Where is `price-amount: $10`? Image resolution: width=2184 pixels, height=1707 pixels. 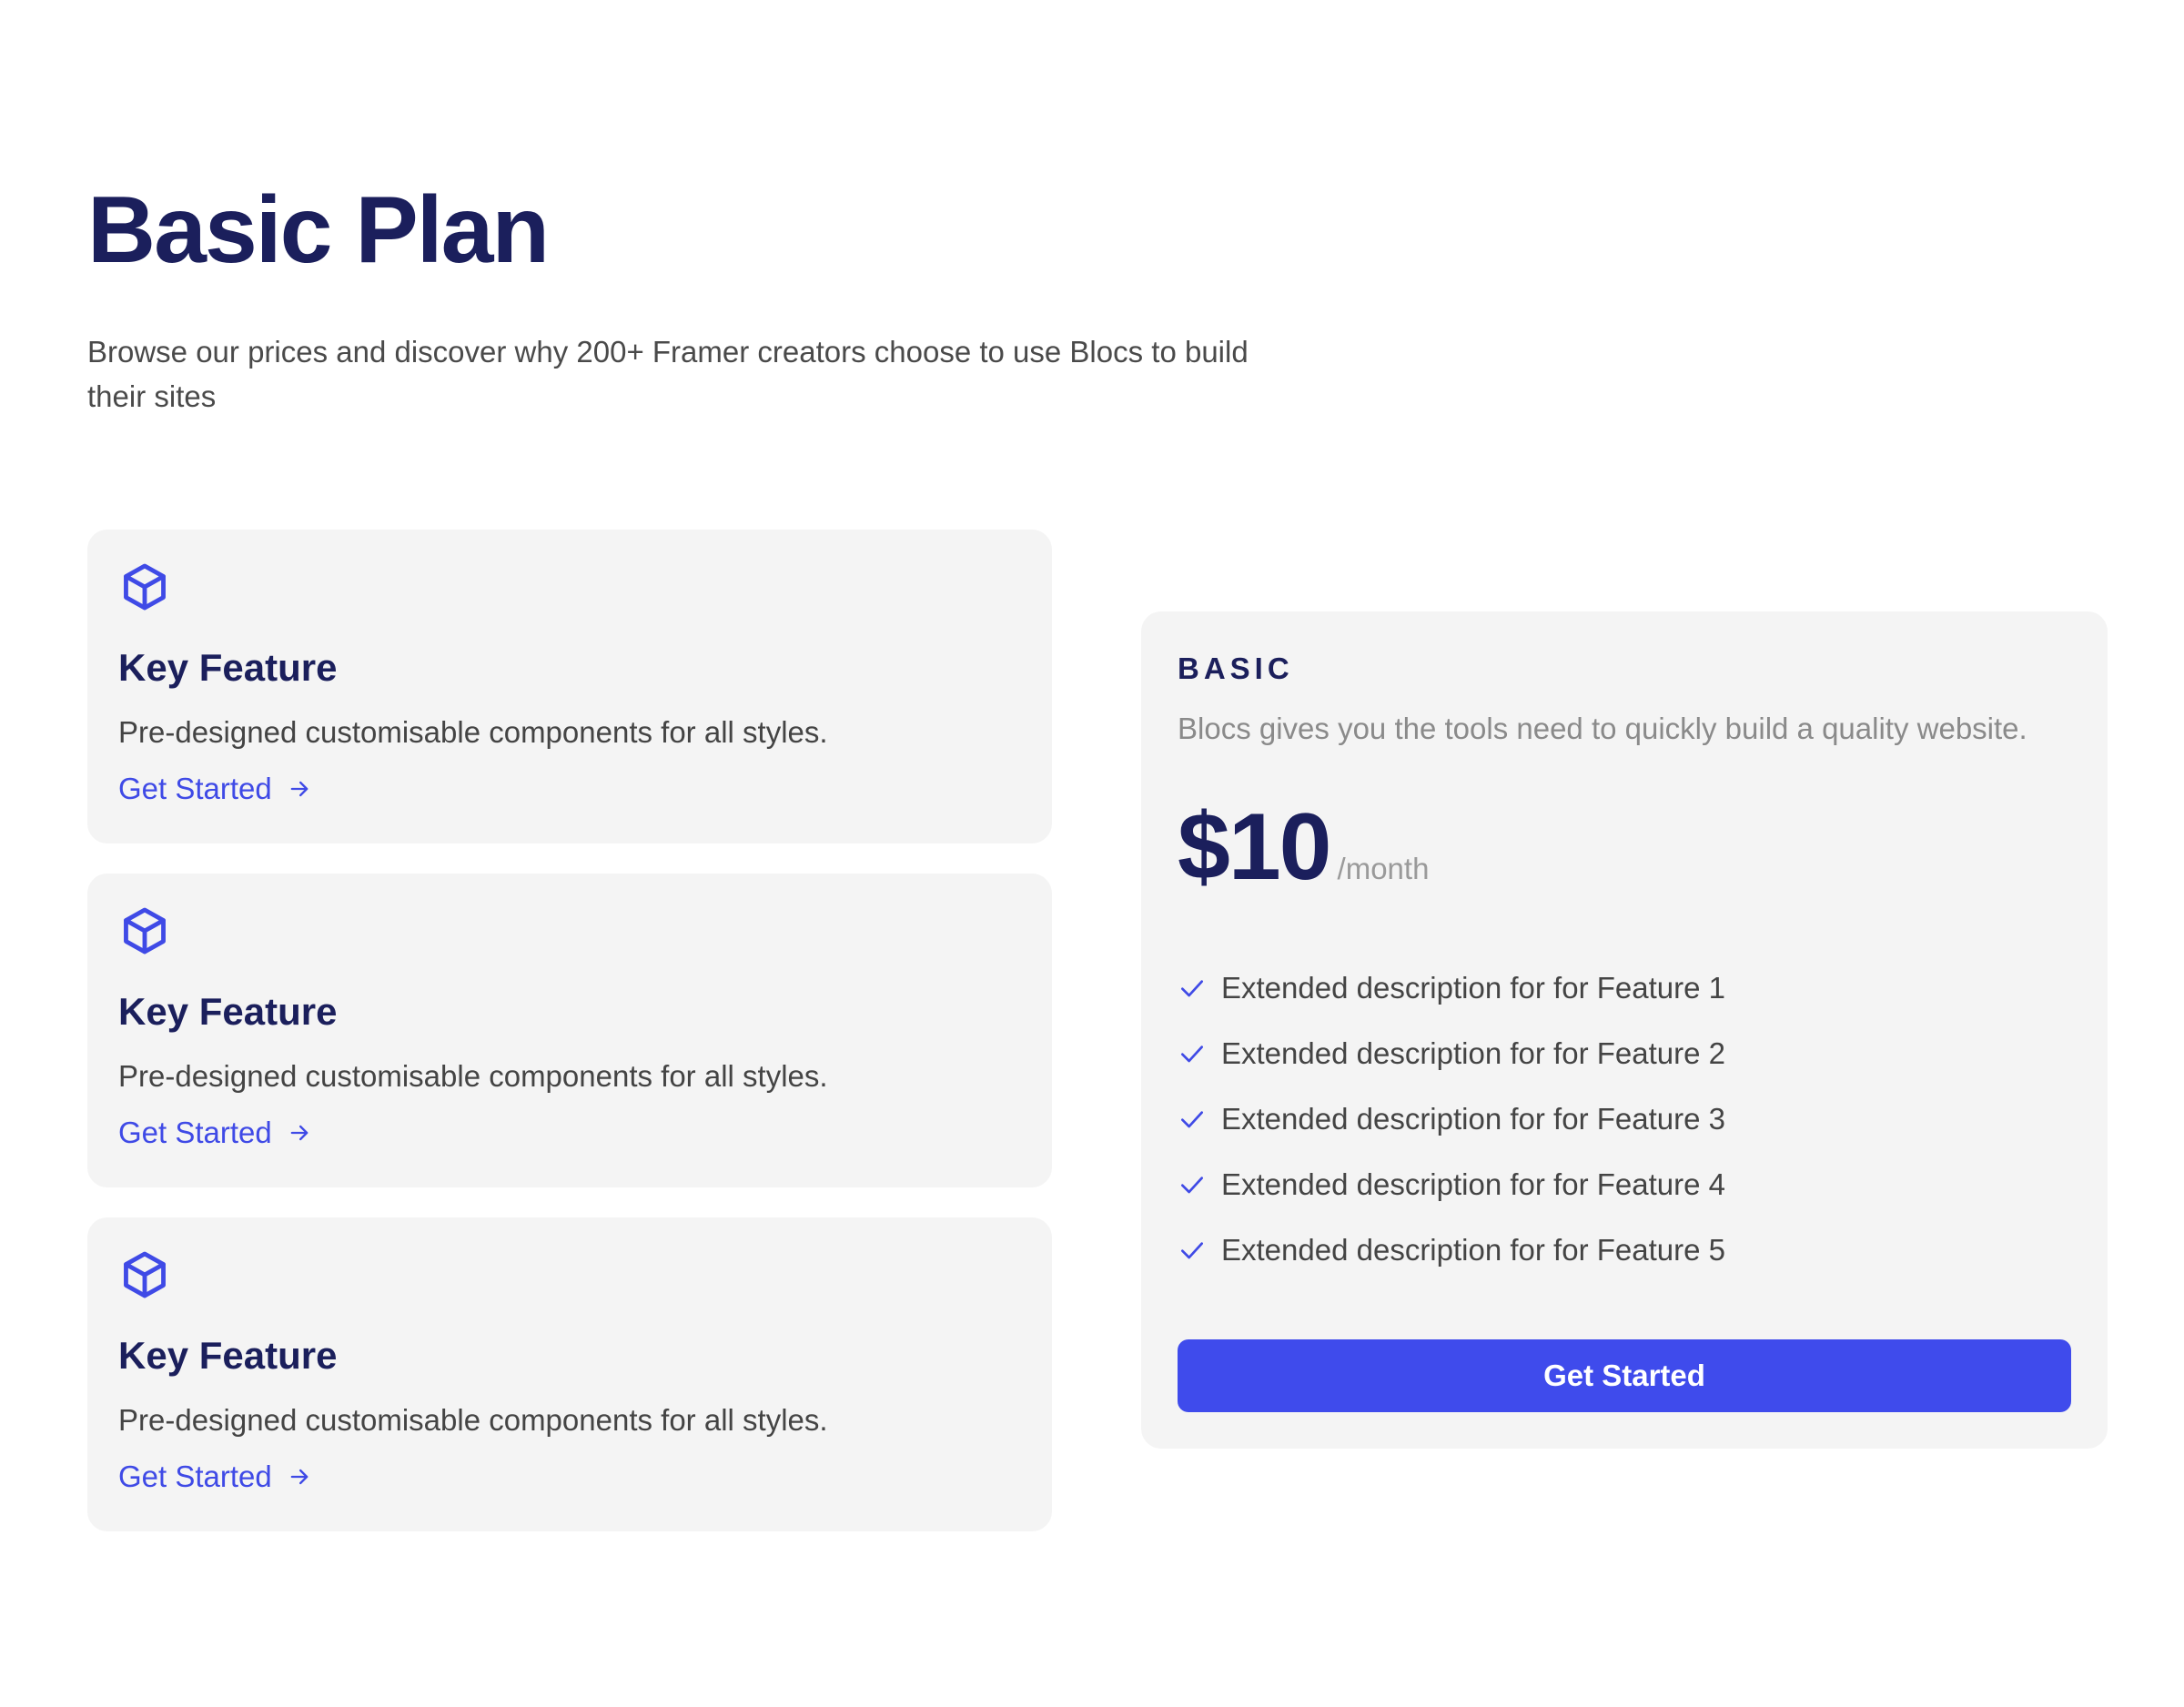
price-amount: $10 is located at coordinates (1255, 847).